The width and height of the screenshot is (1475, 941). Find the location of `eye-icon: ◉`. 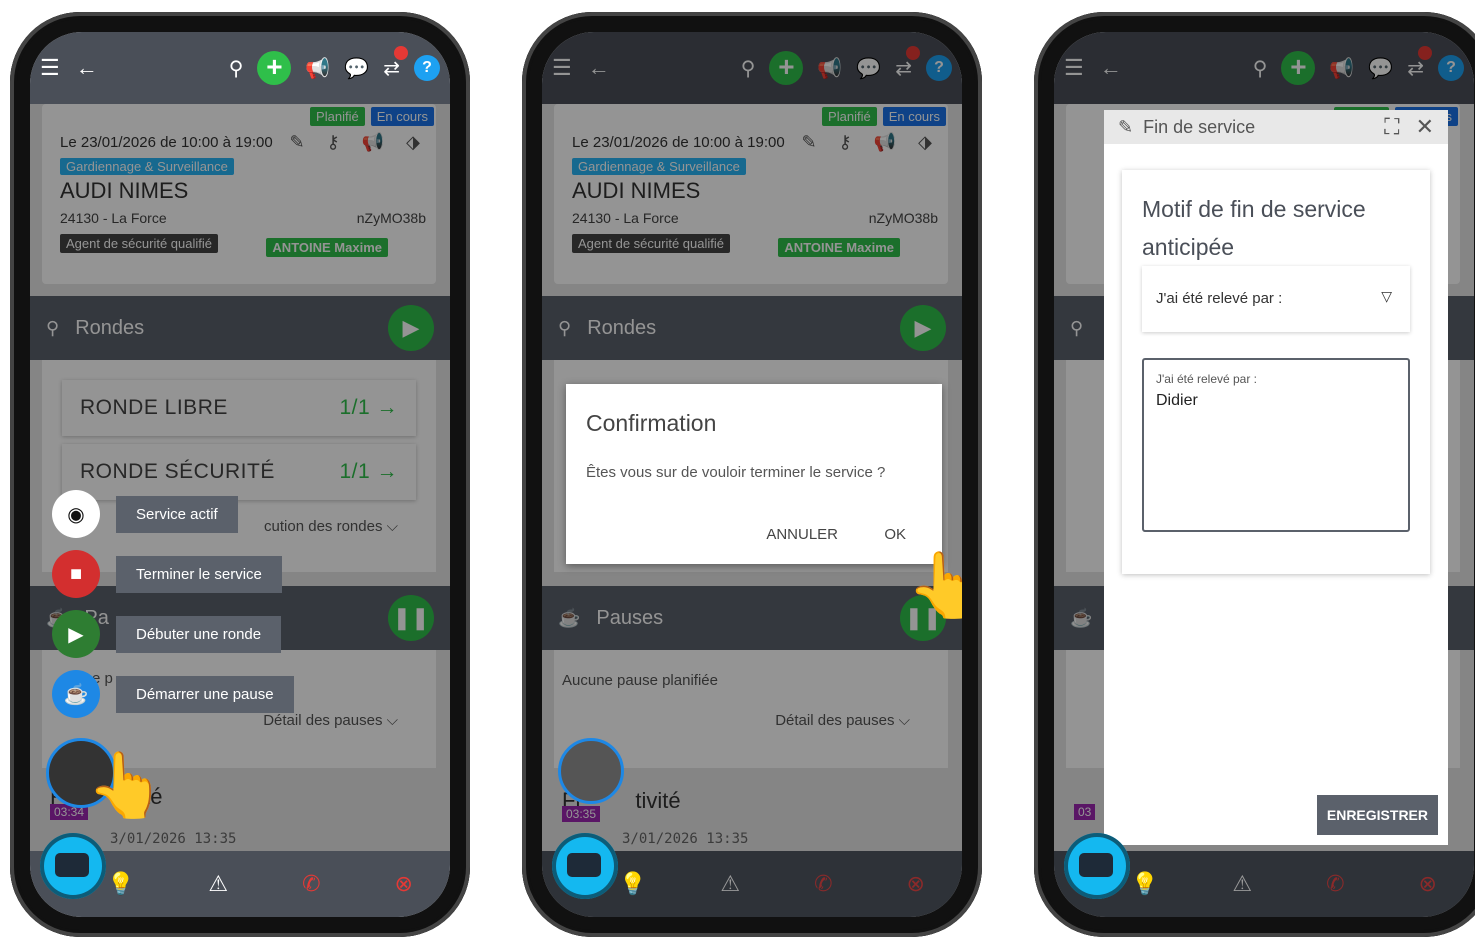

eye-icon: ◉ is located at coordinates (76, 514).